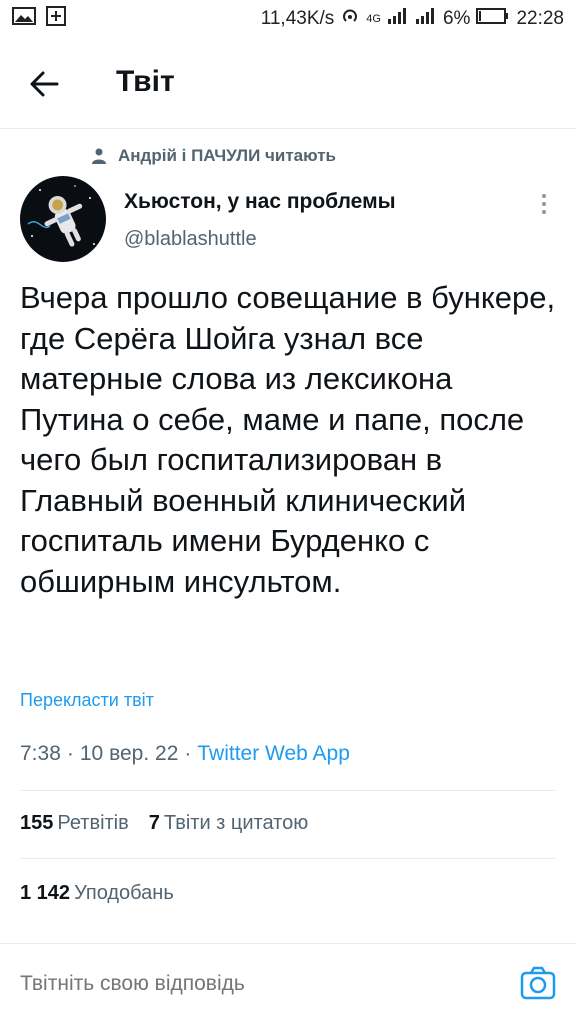 Image resolution: width=576 pixels, height=1024 pixels. I want to click on page-title: Твіт, so click(145, 81).